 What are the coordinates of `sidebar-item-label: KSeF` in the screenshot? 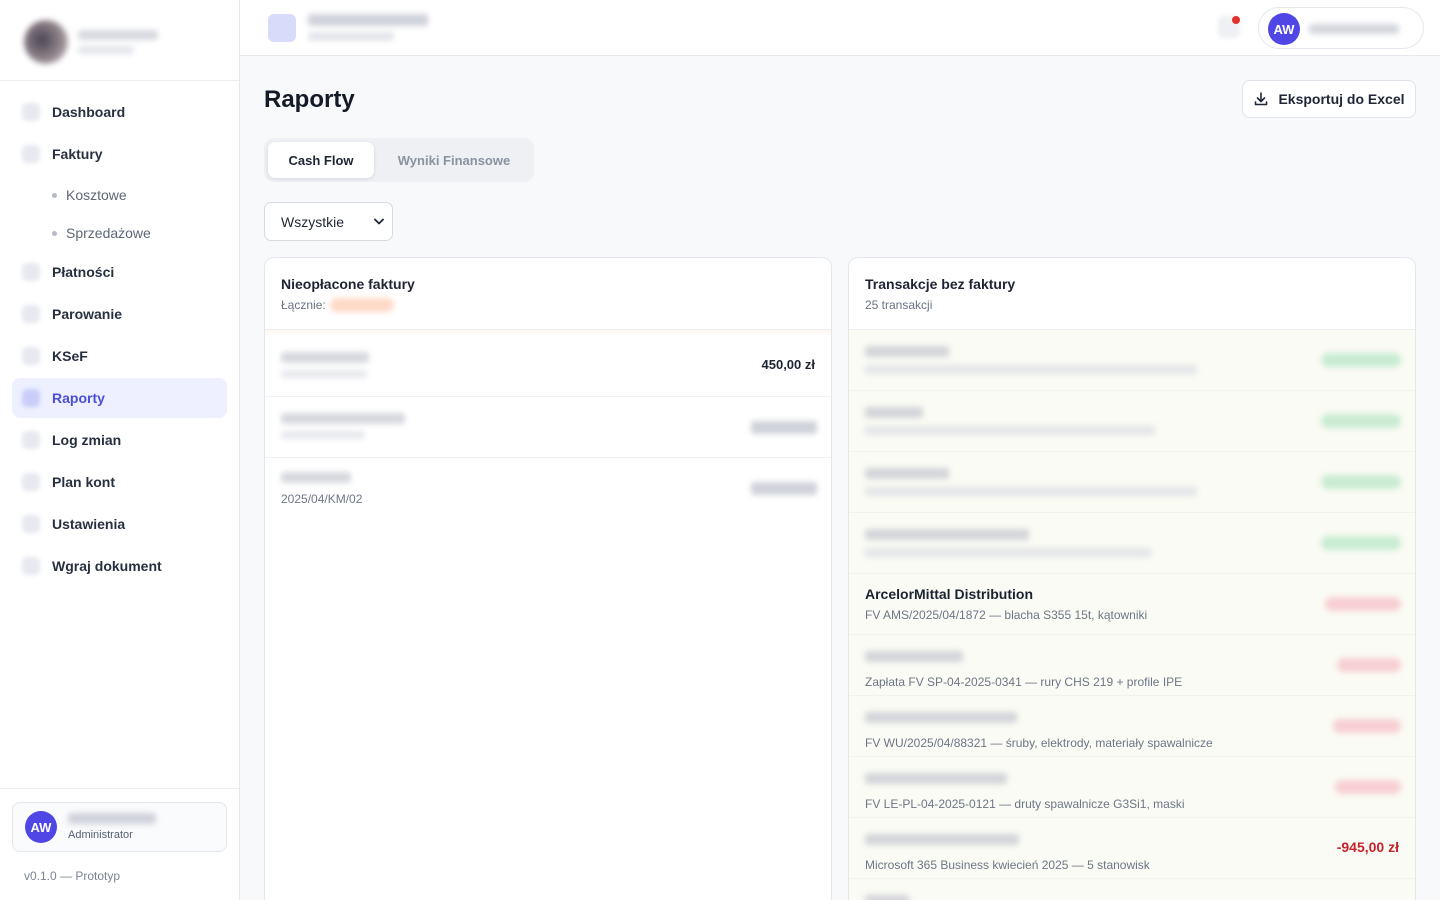 It's located at (70, 356).